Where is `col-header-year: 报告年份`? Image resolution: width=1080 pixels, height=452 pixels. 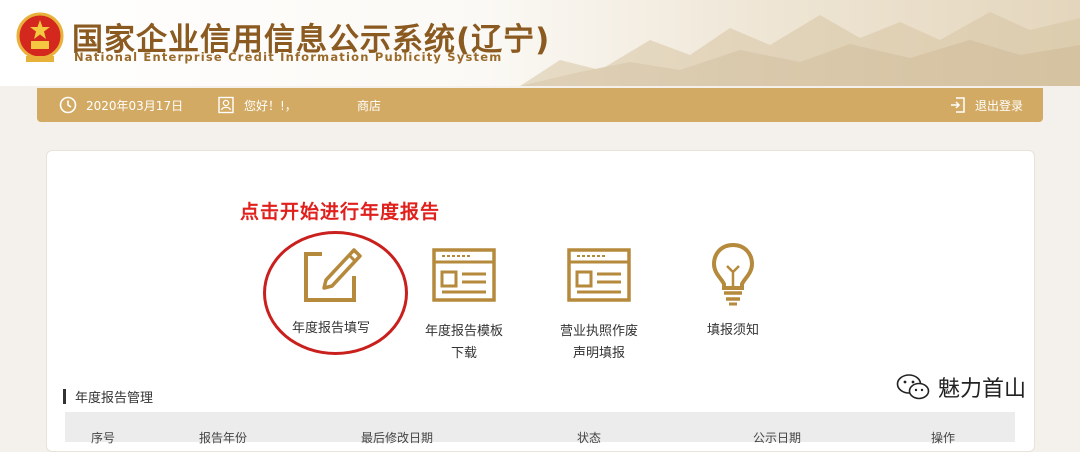 col-header-year: 报告年份 is located at coordinates (223, 438).